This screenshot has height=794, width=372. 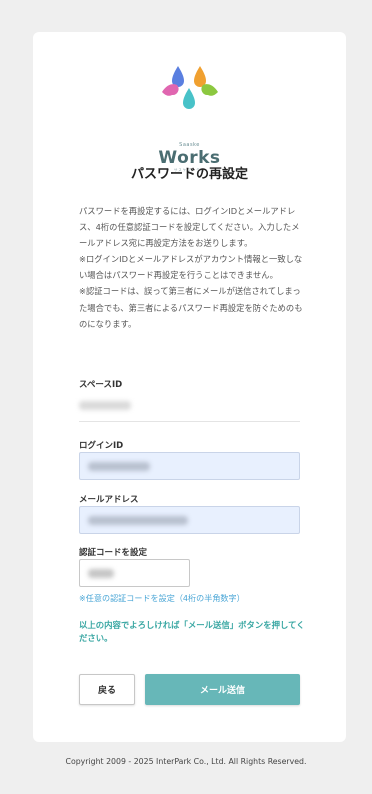 I want to click on space-id-value, so click(x=105, y=405).